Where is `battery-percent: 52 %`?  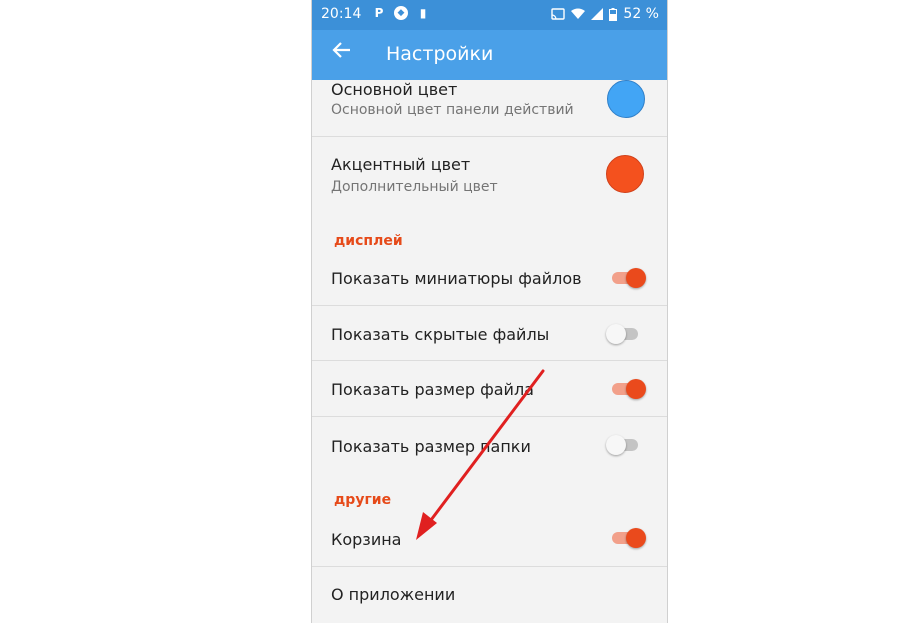 battery-percent: 52 % is located at coordinates (641, 14).